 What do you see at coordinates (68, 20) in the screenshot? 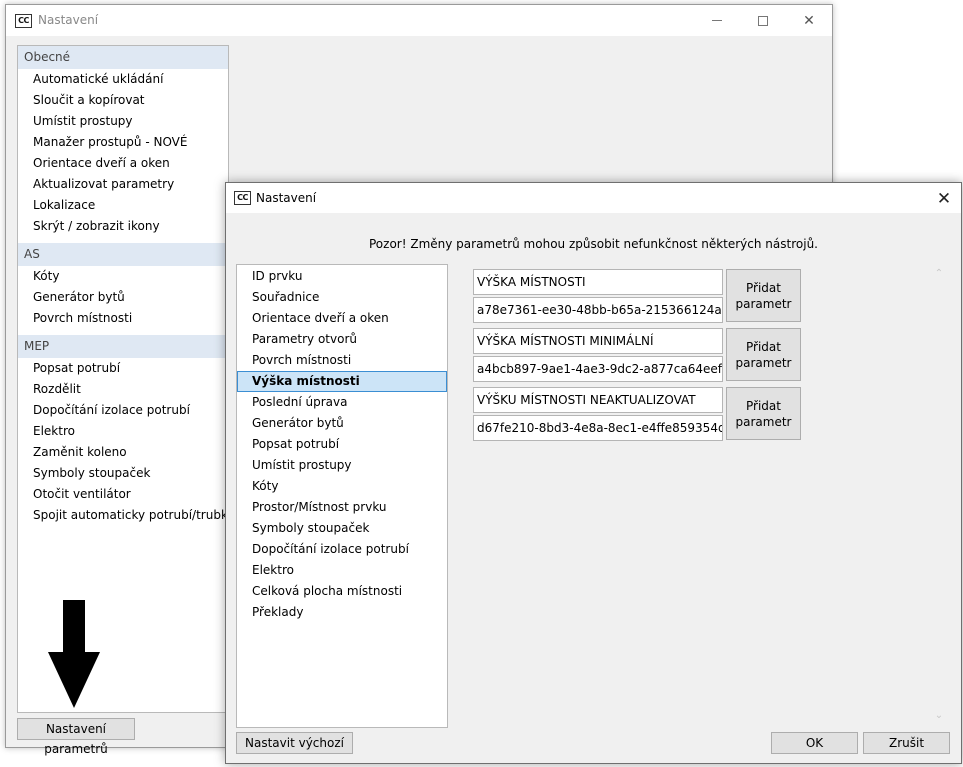
I see `window-title: Nastavení` at bounding box center [68, 20].